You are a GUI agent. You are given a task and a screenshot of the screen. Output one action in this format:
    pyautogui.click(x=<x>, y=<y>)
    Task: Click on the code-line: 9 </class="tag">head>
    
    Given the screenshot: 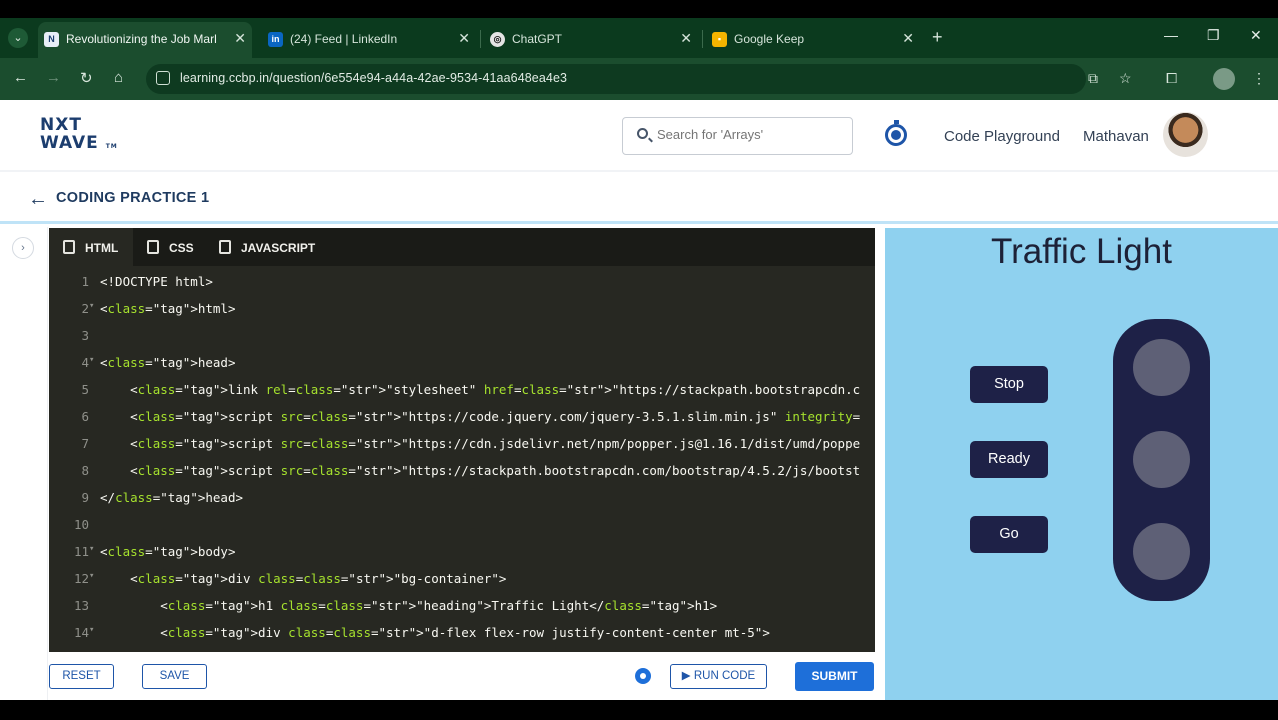 What is the action you would take?
    pyautogui.click(x=462, y=503)
    